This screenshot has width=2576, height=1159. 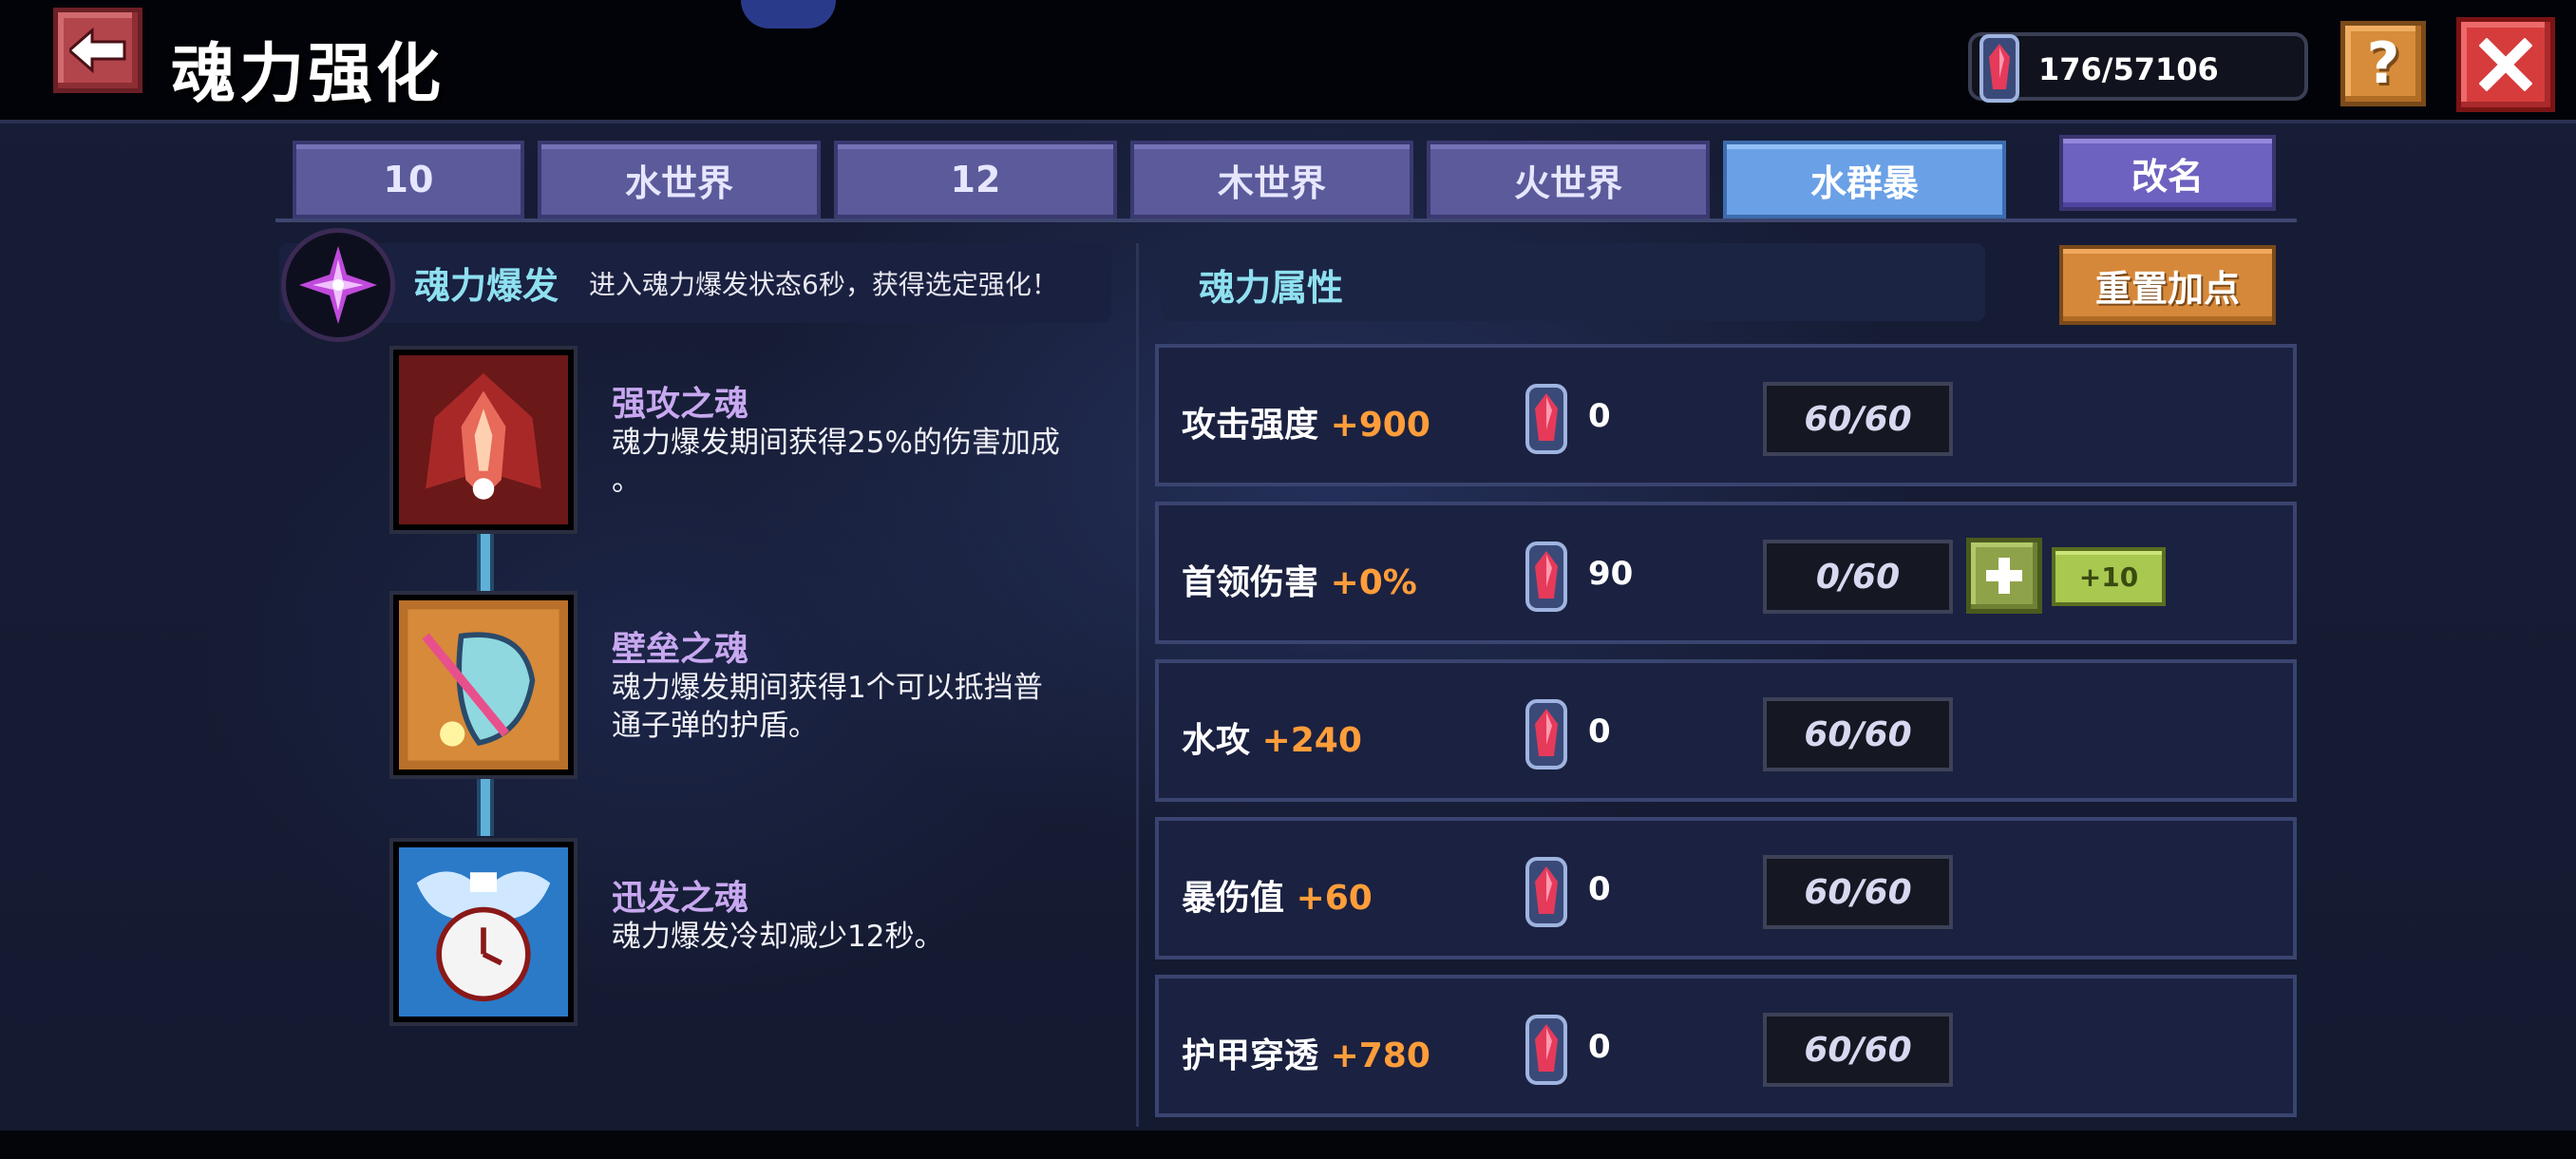 What do you see at coordinates (1216, 740) in the screenshot?
I see `attribute-name: 水攻` at bounding box center [1216, 740].